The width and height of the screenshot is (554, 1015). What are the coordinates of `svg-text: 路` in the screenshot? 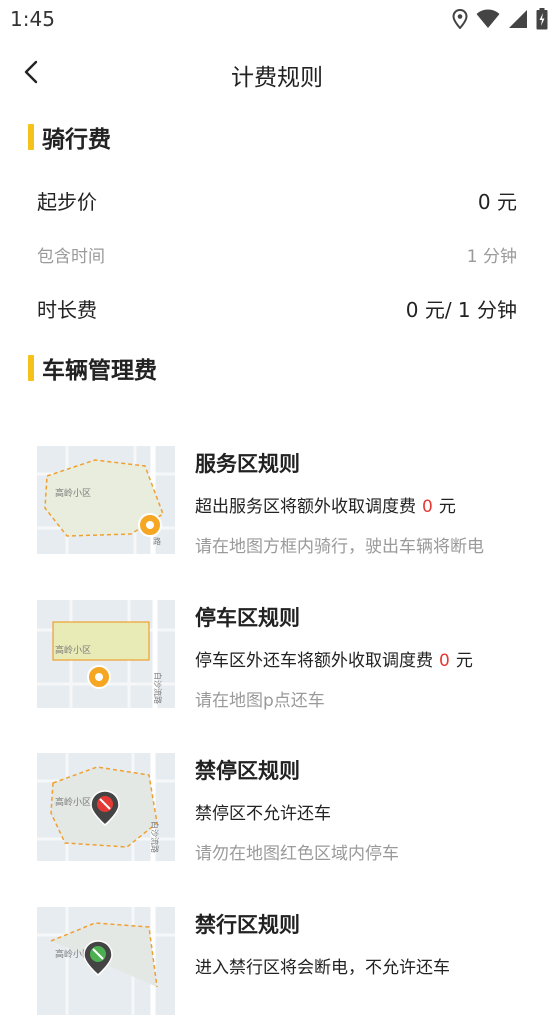 It's located at (157, 541).